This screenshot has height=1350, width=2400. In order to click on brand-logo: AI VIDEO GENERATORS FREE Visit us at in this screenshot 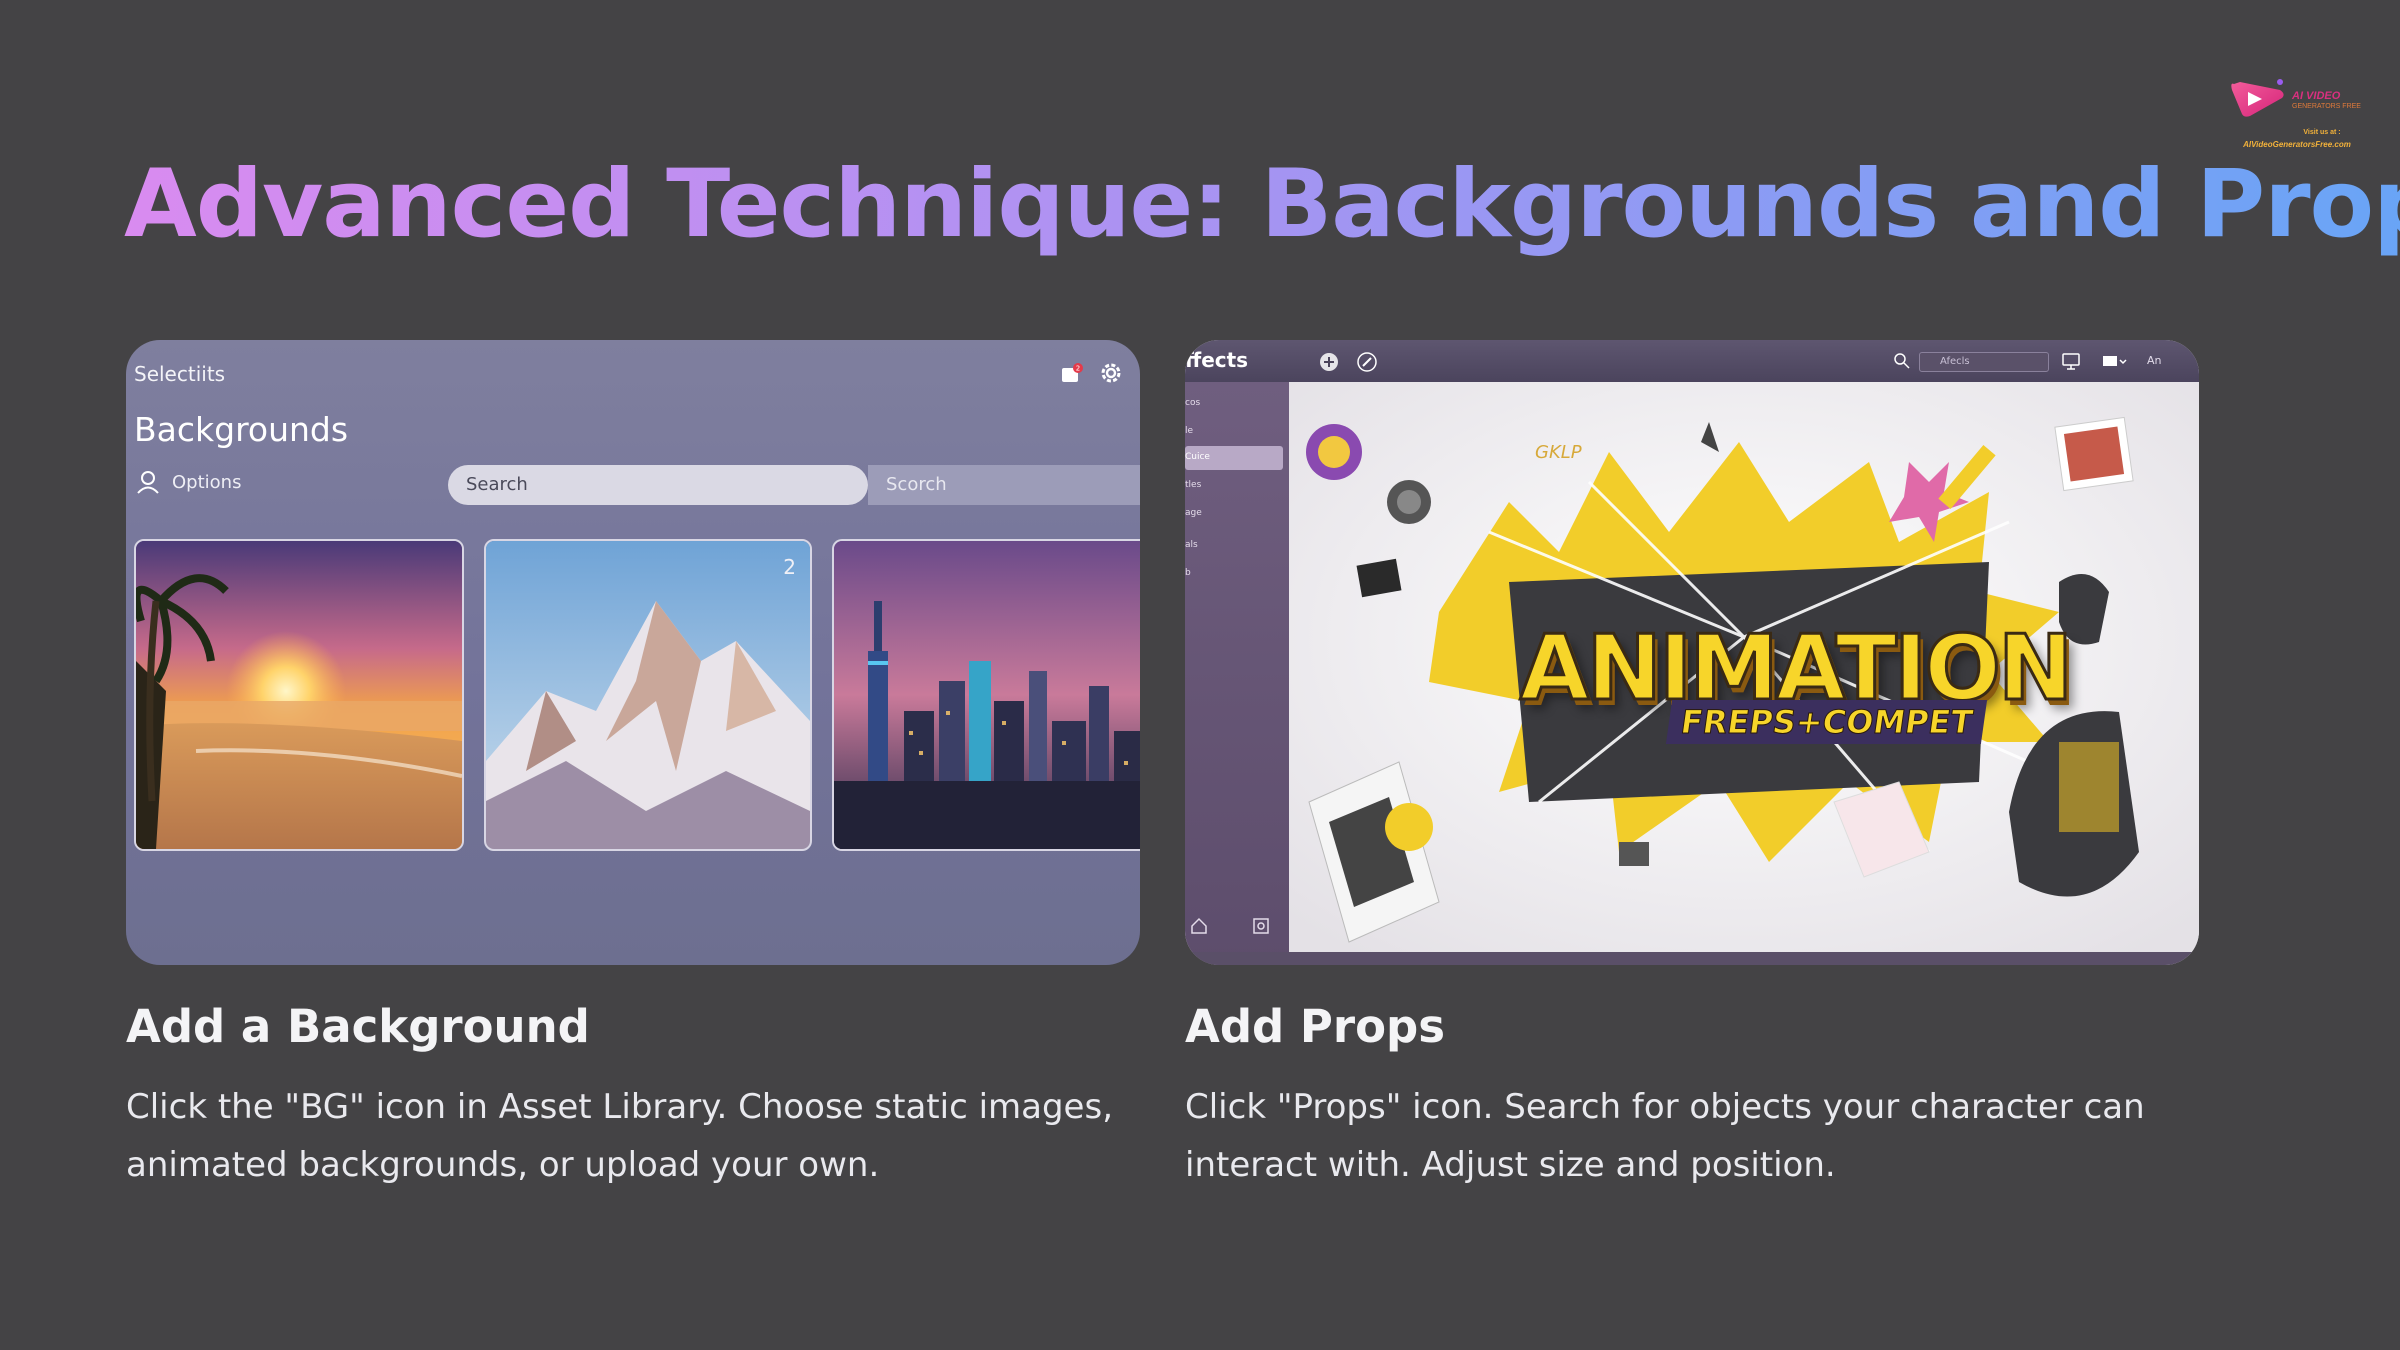, I will do `click(2298, 114)`.